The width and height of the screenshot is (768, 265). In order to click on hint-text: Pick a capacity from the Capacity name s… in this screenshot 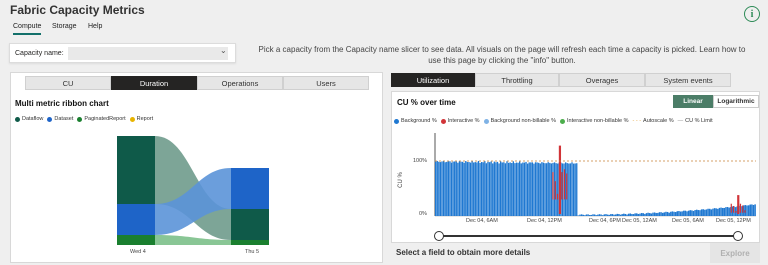, I will do `click(502, 55)`.